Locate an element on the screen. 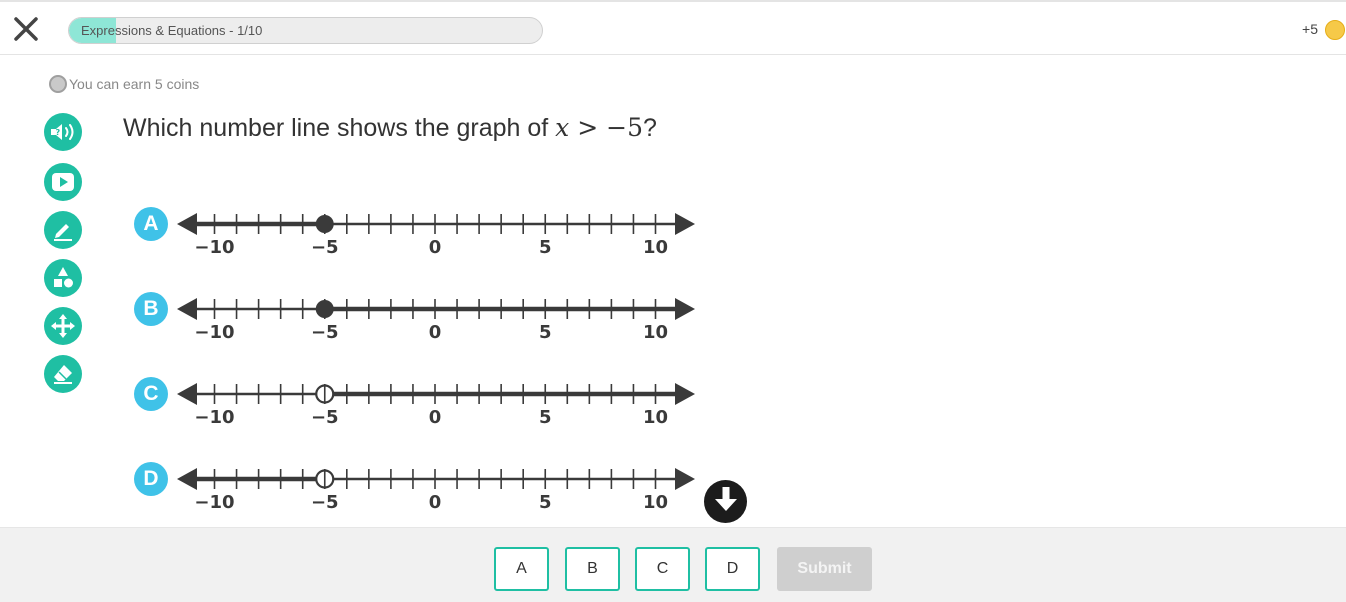 This screenshot has width=1346, height=602. video-button is located at coordinates (63, 182).